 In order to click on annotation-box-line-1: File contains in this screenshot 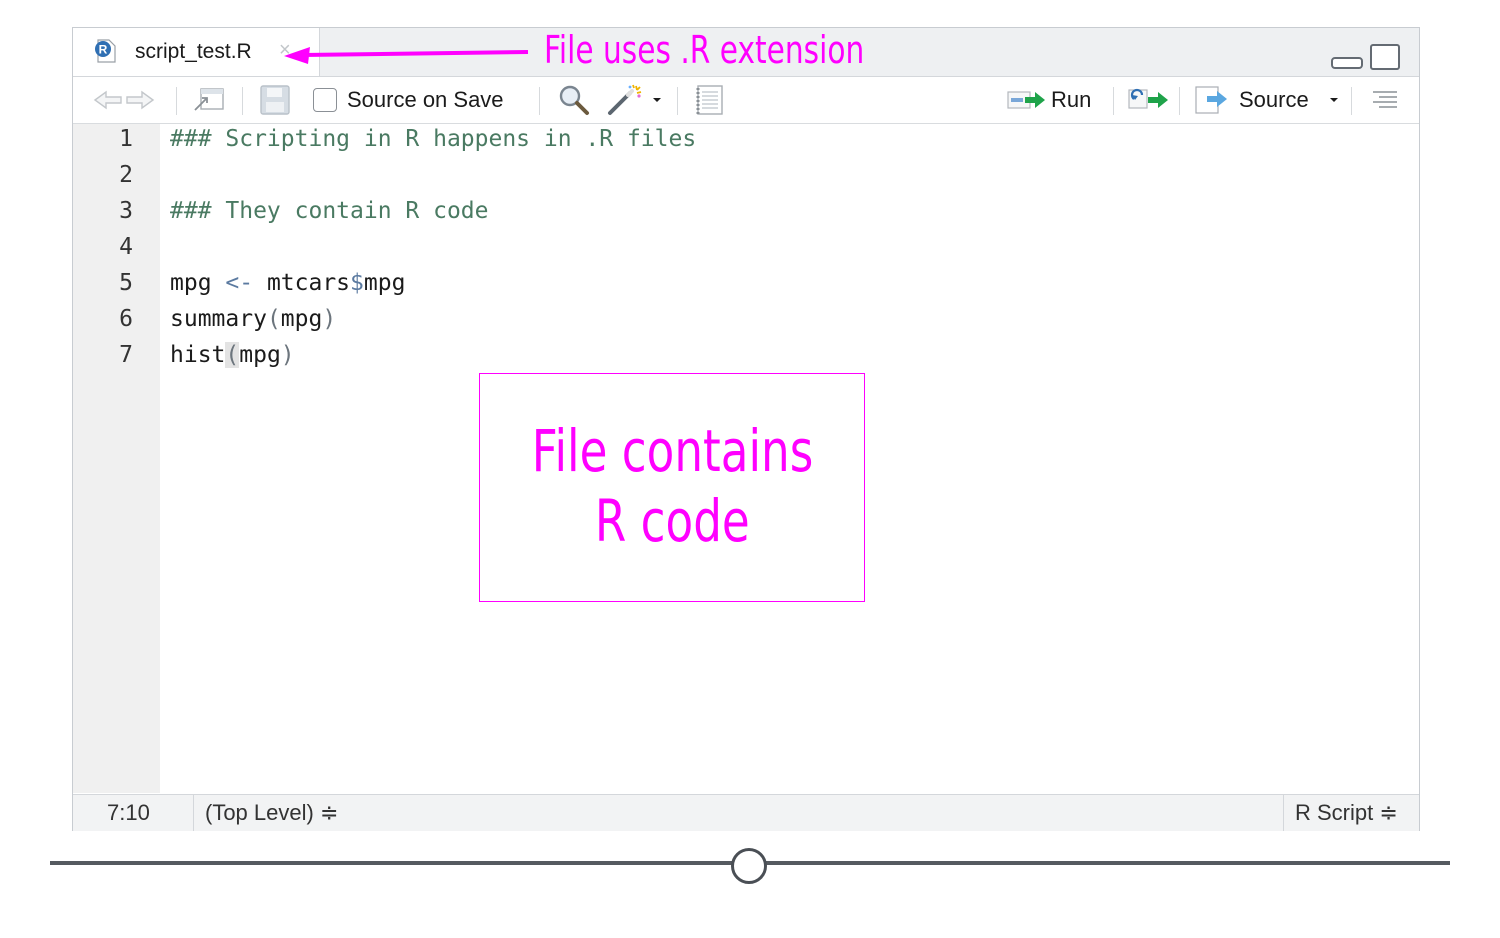, I will do `click(672, 451)`.